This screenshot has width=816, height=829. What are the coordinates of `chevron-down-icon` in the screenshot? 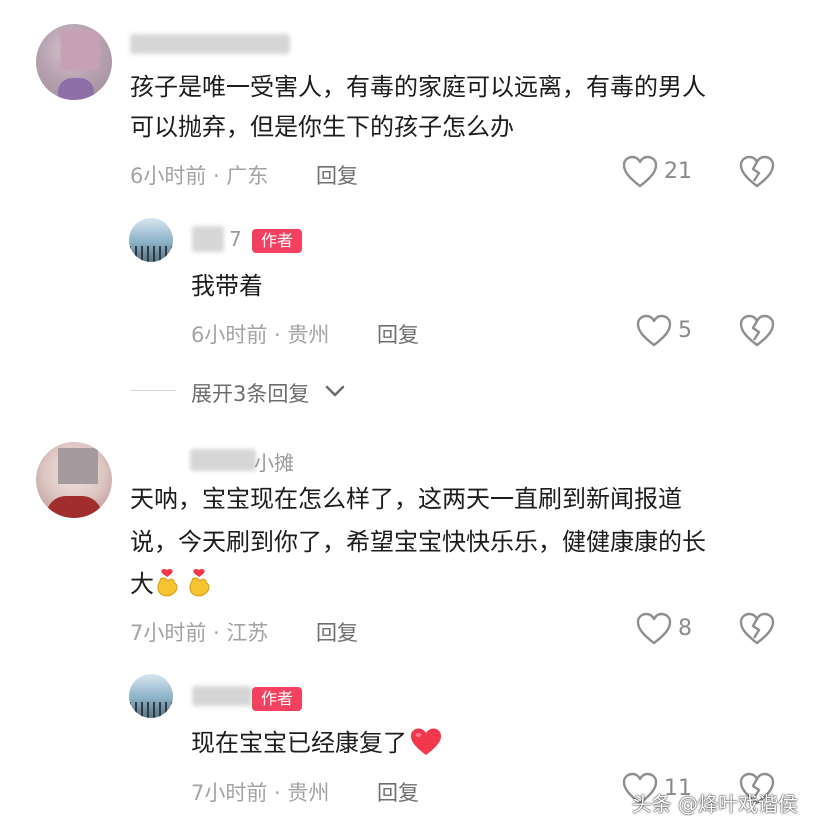 It's located at (335, 391).